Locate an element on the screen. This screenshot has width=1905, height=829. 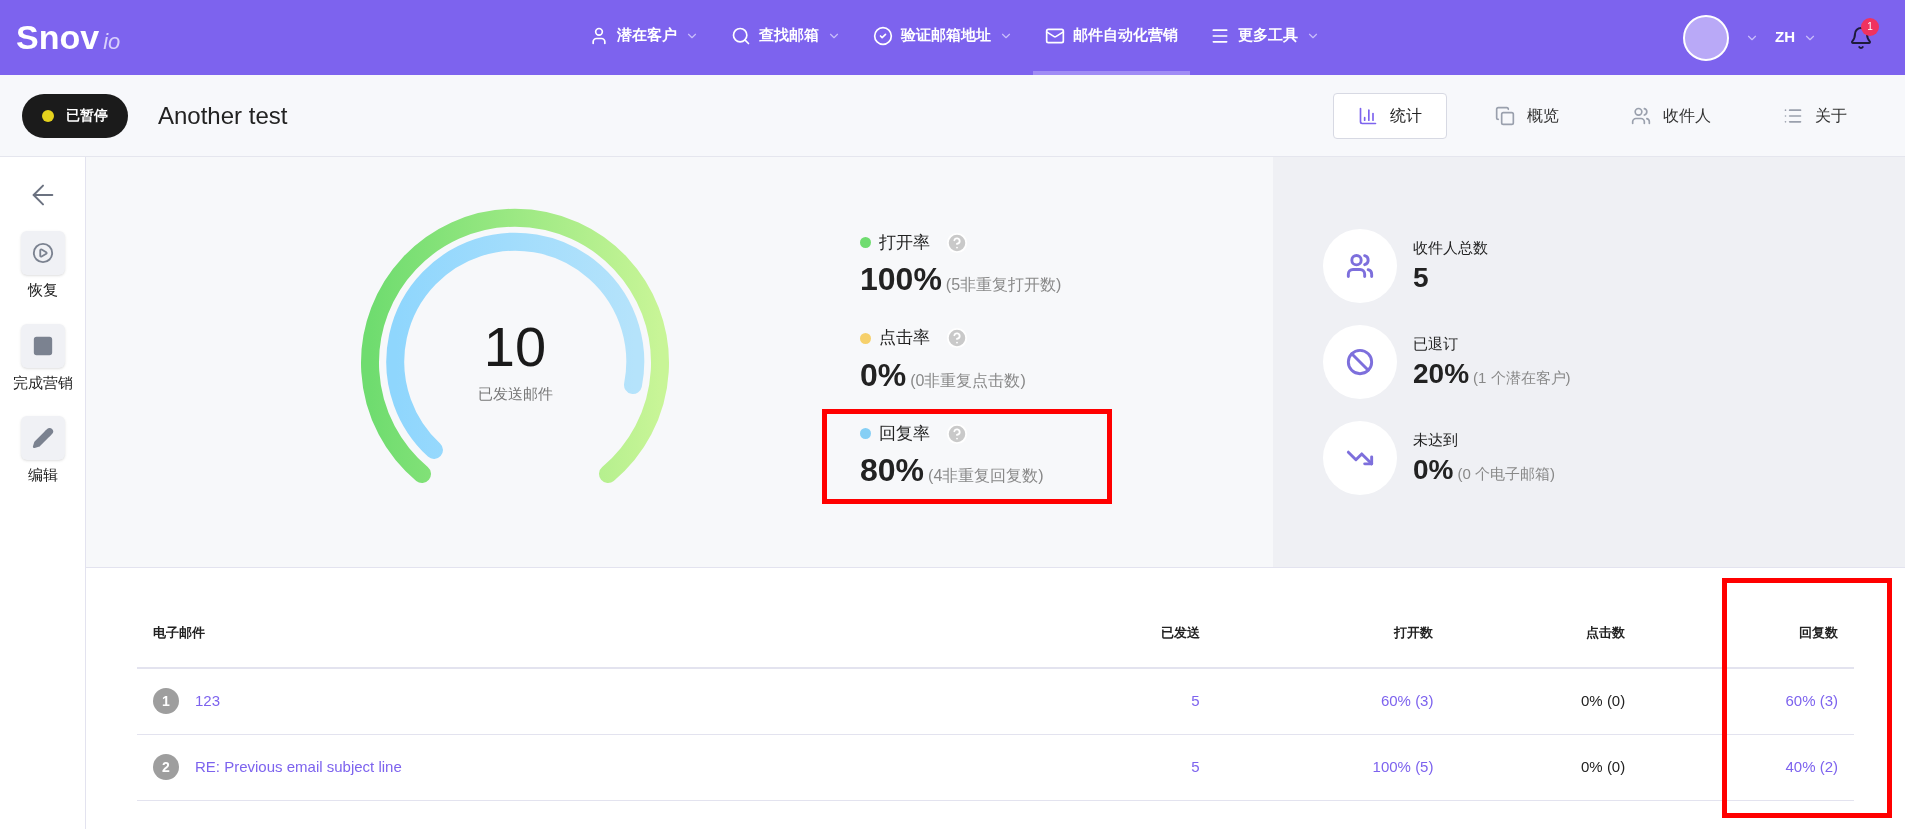
metric-label: 回复率 is located at coordinates (904, 433).